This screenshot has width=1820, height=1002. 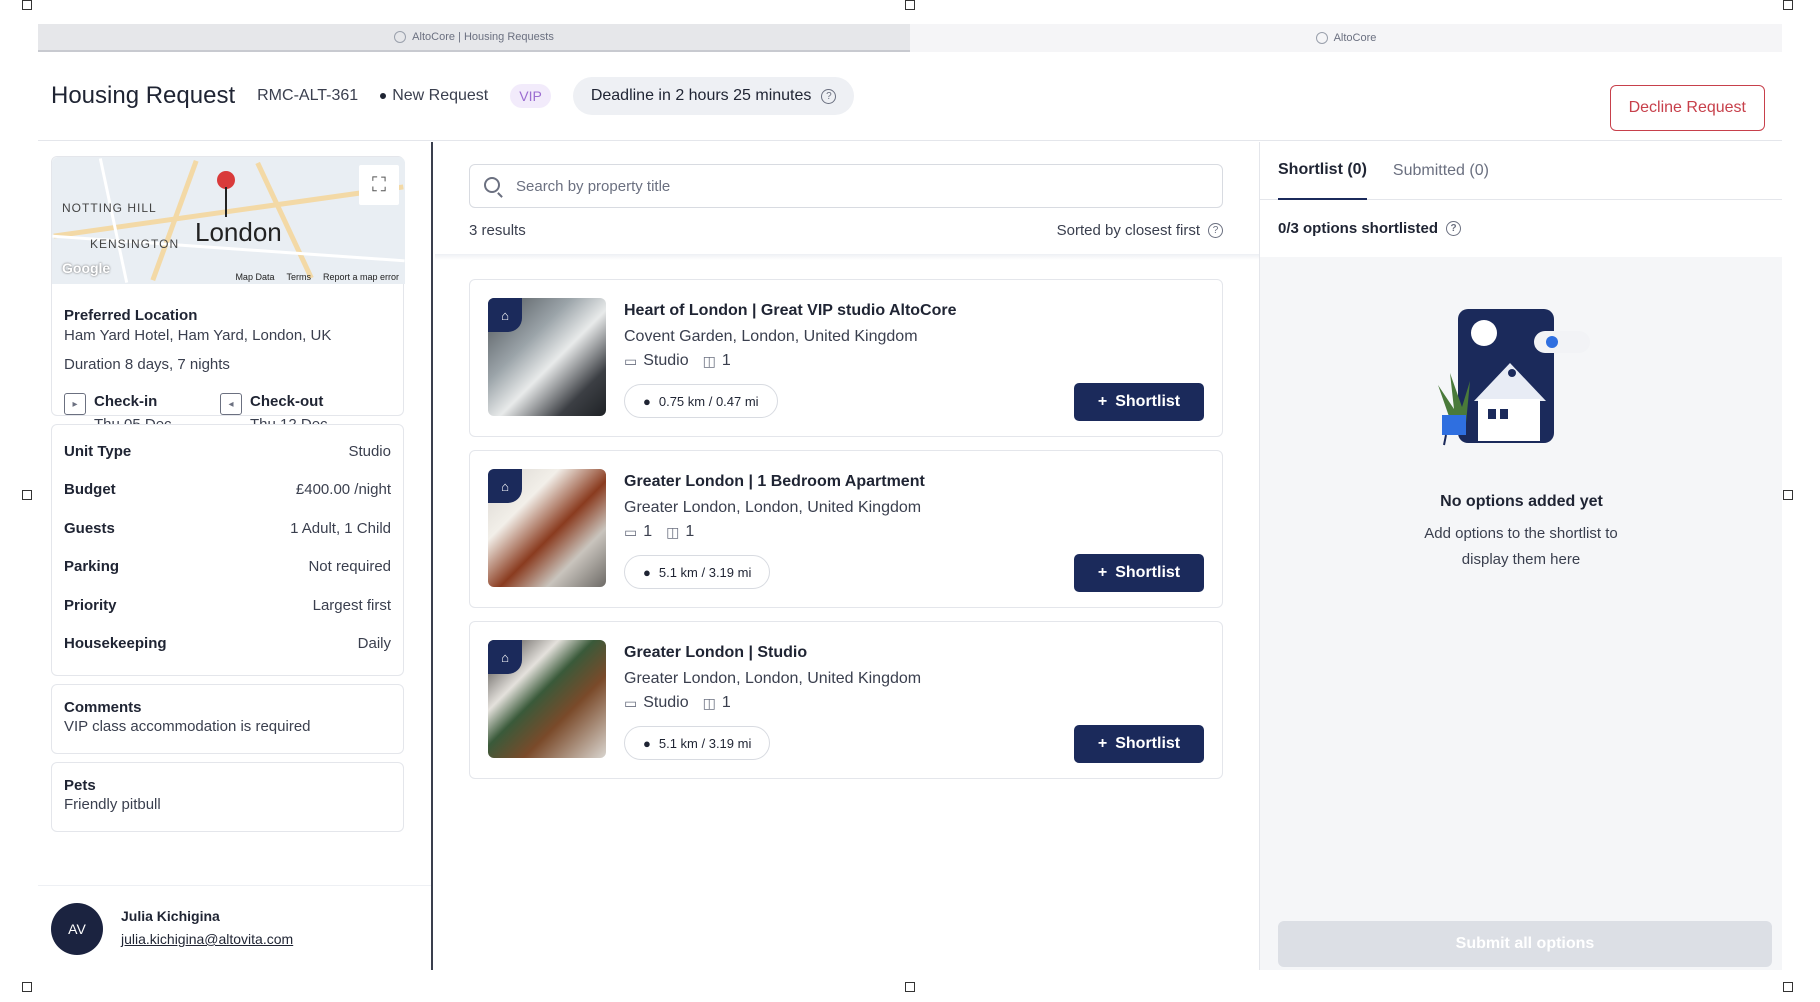 I want to click on status-label: New Request, so click(x=440, y=95).